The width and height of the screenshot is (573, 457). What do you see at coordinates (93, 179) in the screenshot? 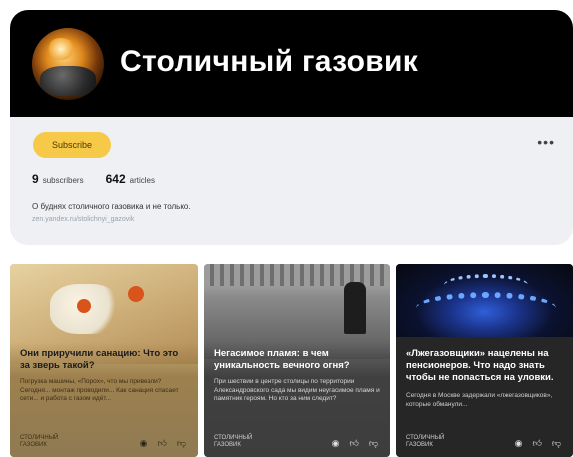
I see `channel-stats: 9 subscribers 642 articles` at bounding box center [93, 179].